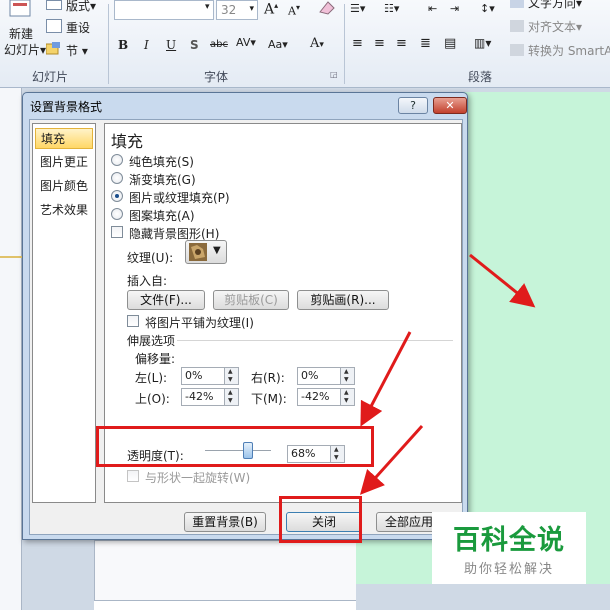 The width and height of the screenshot is (610, 610). Describe the element at coordinates (117, 178) in the screenshot. I see `radio-gradient-fill` at that location.